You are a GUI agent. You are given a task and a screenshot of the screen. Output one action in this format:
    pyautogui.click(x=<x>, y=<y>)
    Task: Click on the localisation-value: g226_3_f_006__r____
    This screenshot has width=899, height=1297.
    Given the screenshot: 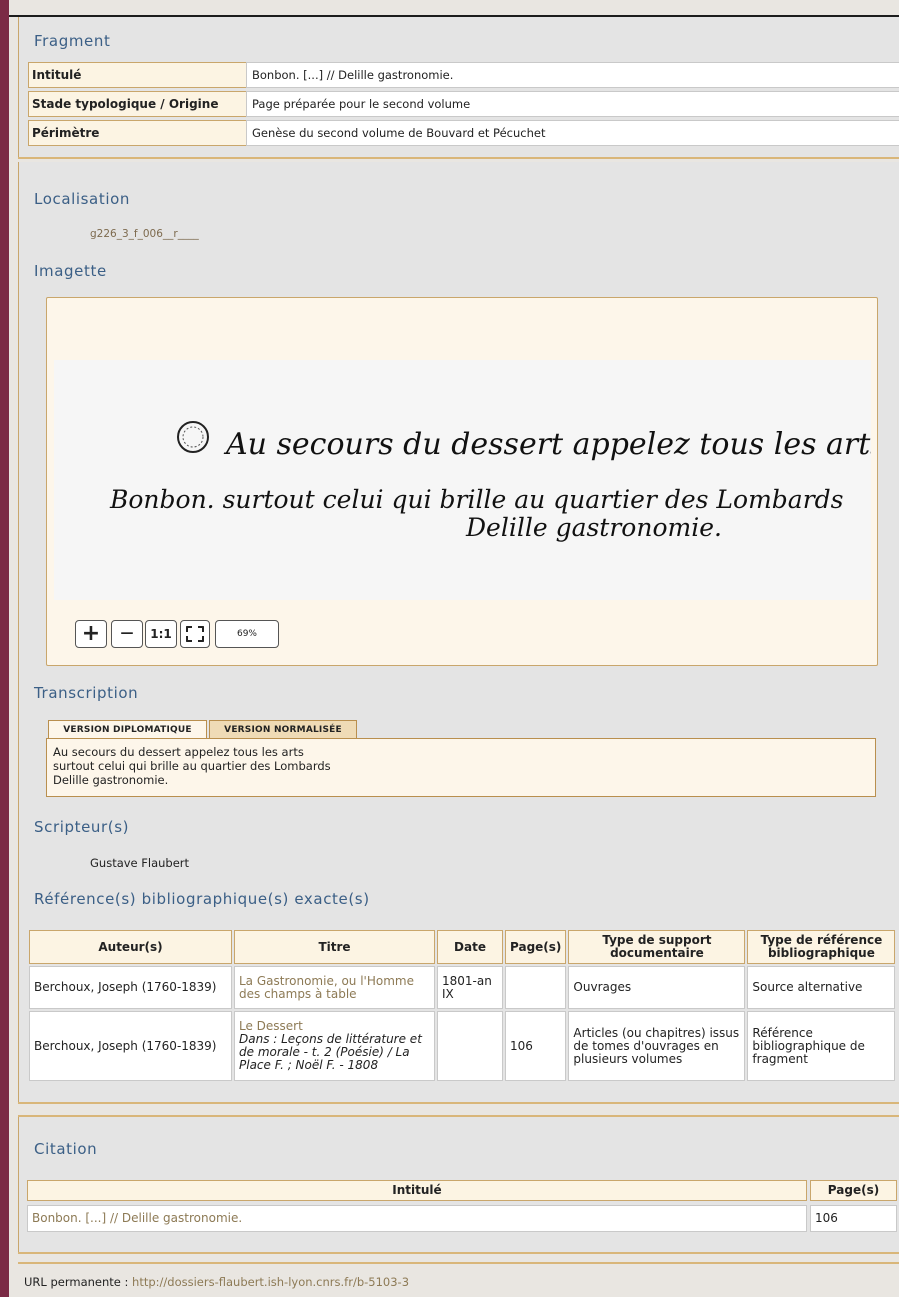 What is the action you would take?
    pyautogui.click(x=144, y=234)
    